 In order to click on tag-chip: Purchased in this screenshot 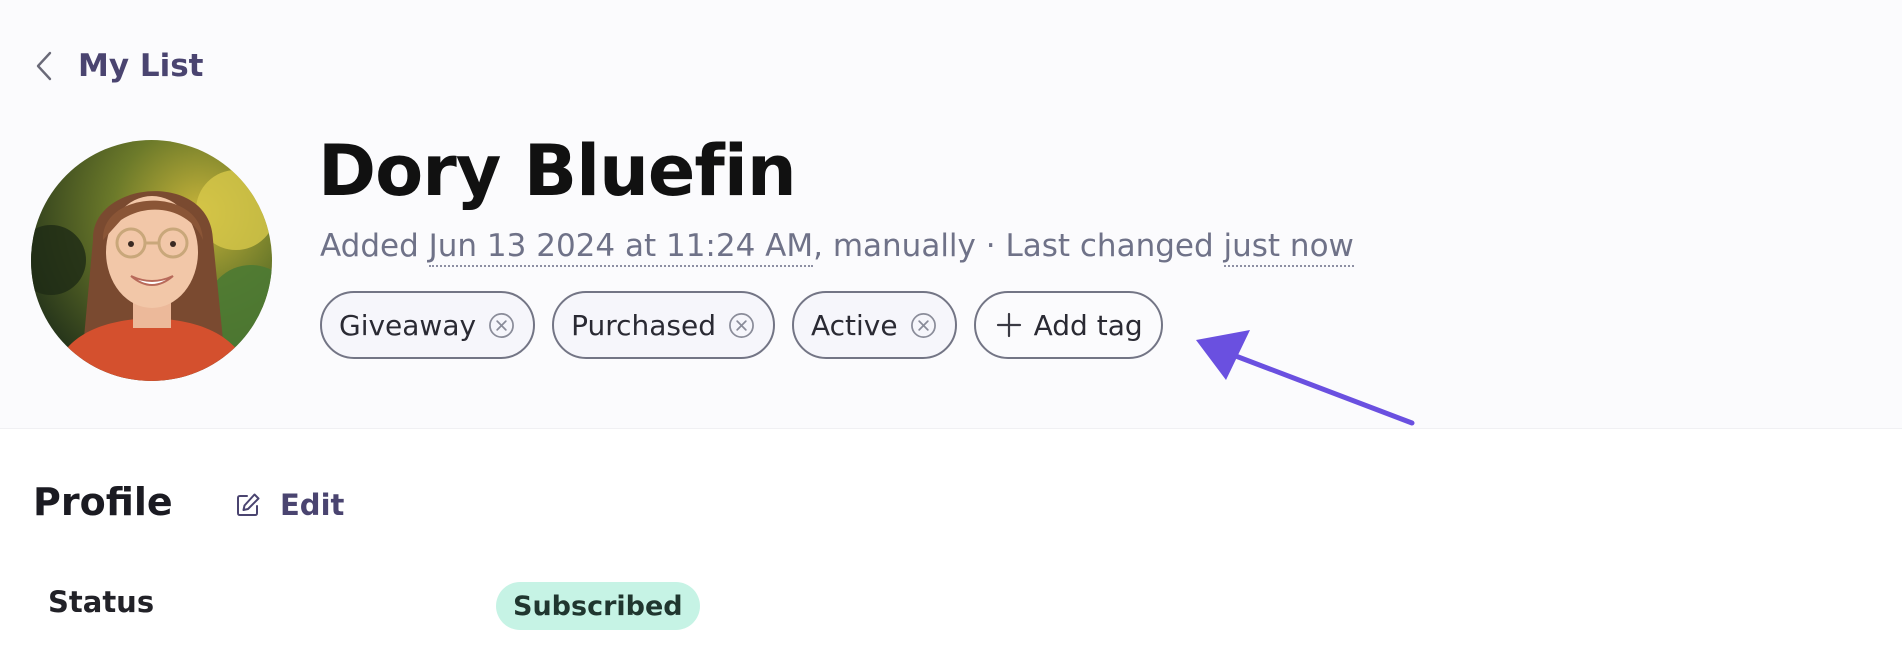, I will do `click(663, 325)`.